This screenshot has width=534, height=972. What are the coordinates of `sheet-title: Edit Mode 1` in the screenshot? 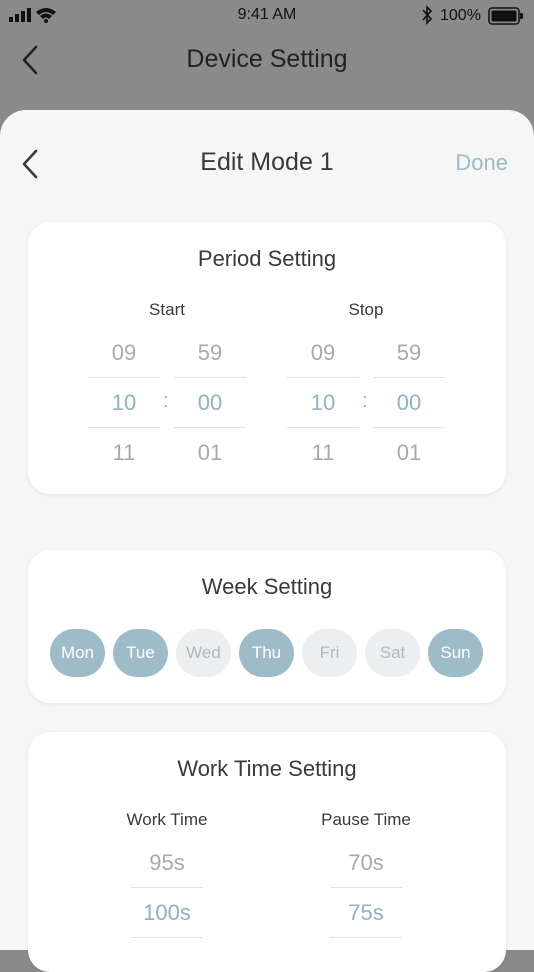 It's located at (267, 162).